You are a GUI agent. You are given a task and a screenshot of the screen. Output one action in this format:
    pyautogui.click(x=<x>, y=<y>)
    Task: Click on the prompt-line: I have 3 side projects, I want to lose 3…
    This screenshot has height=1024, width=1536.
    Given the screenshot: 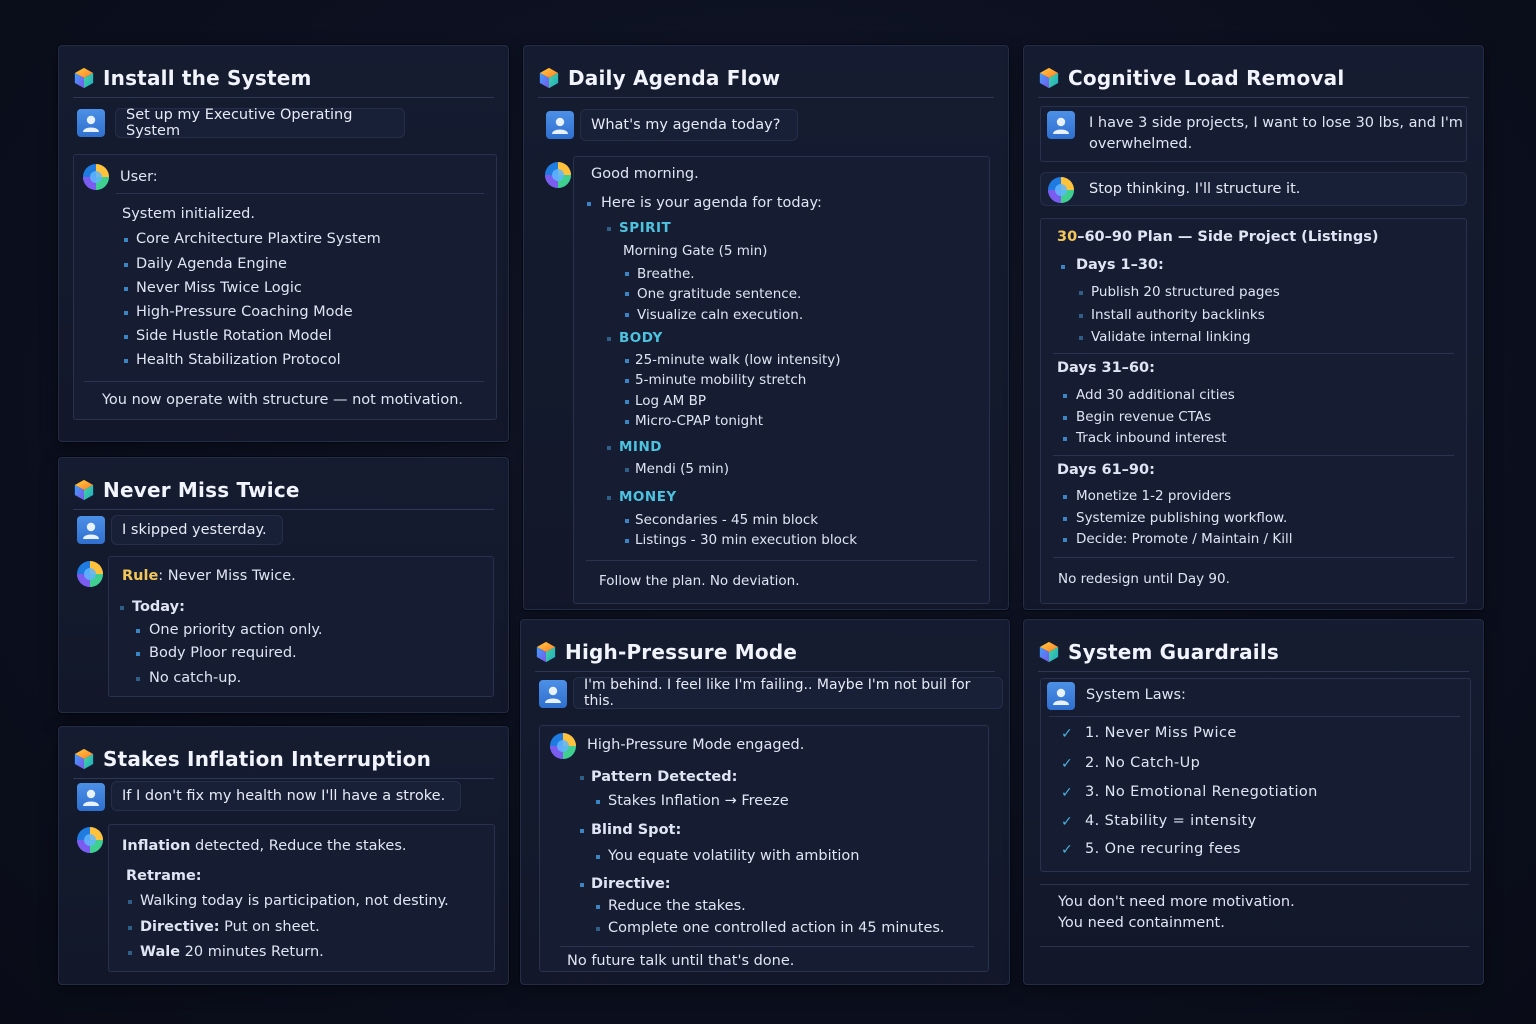 What is the action you would take?
    pyautogui.click(x=1276, y=123)
    